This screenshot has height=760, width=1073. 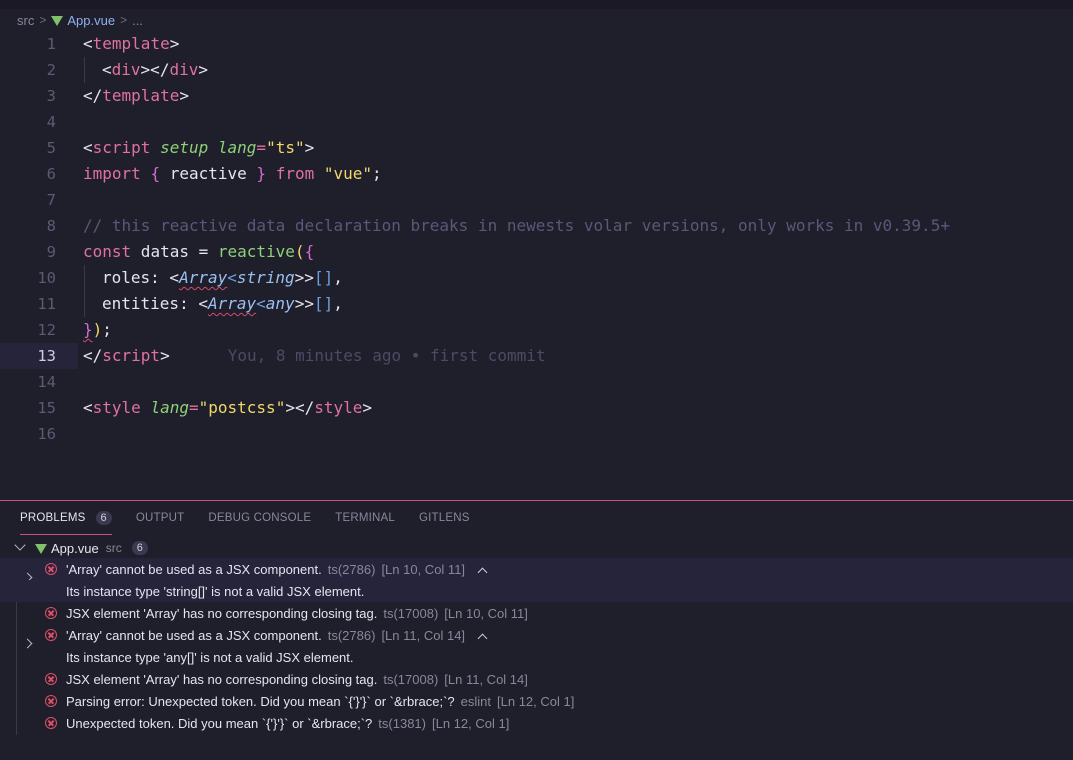 I want to click on code-token: roles: <, so click(x=141, y=277).